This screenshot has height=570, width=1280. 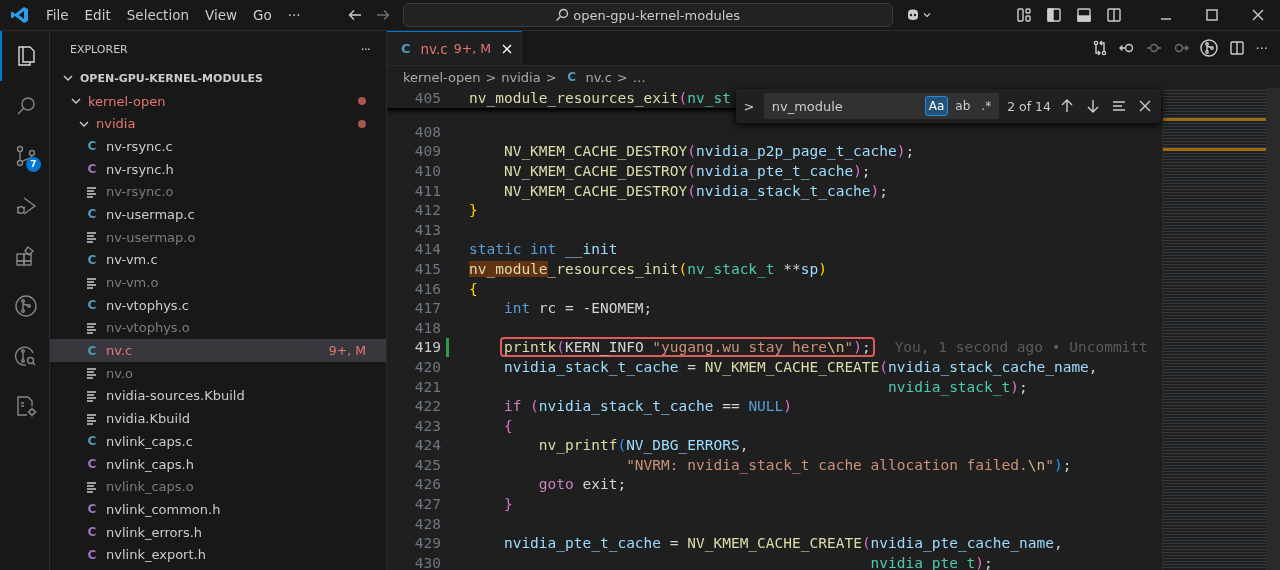 I want to click on menu-item: View, so click(x=220, y=15).